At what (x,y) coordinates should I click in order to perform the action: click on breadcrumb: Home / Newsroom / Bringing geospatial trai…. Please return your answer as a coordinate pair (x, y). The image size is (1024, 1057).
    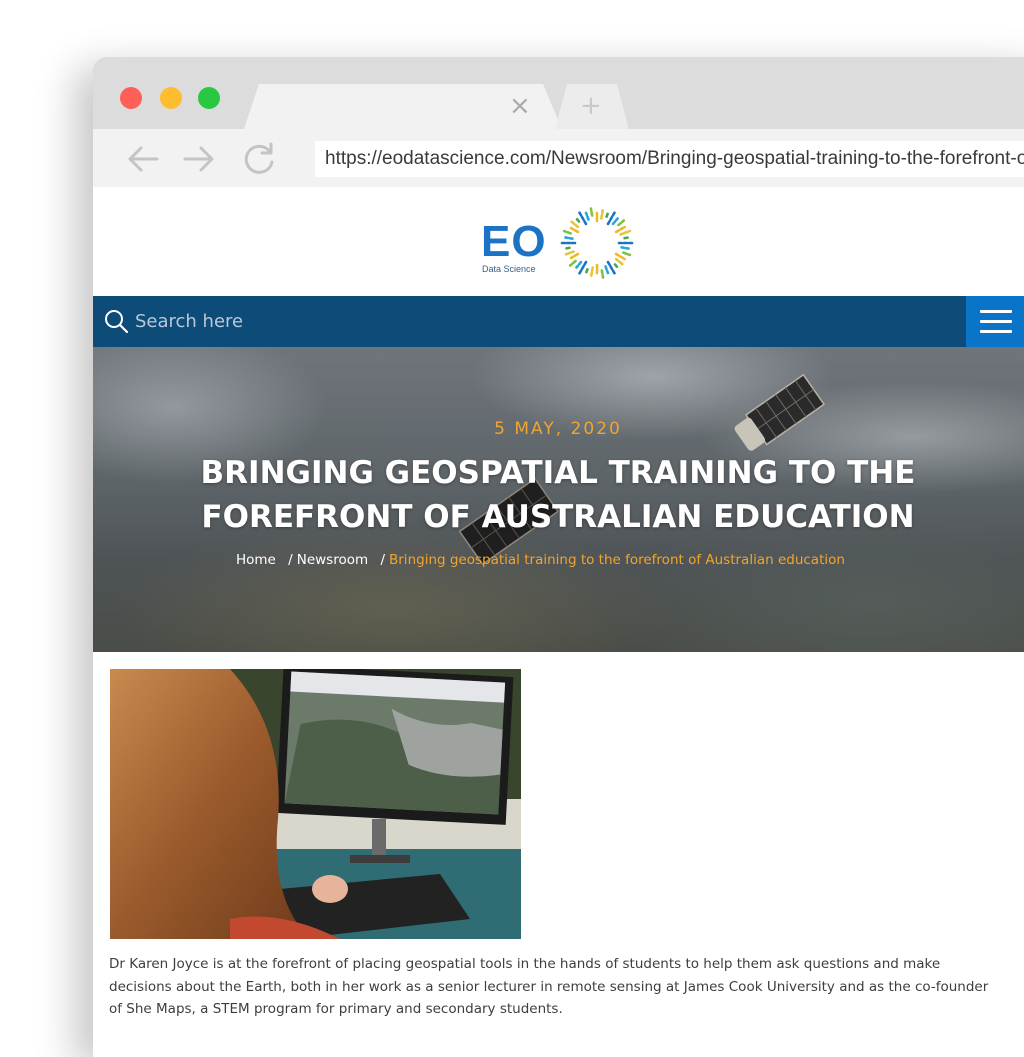
    Looking at the image, I should click on (540, 560).